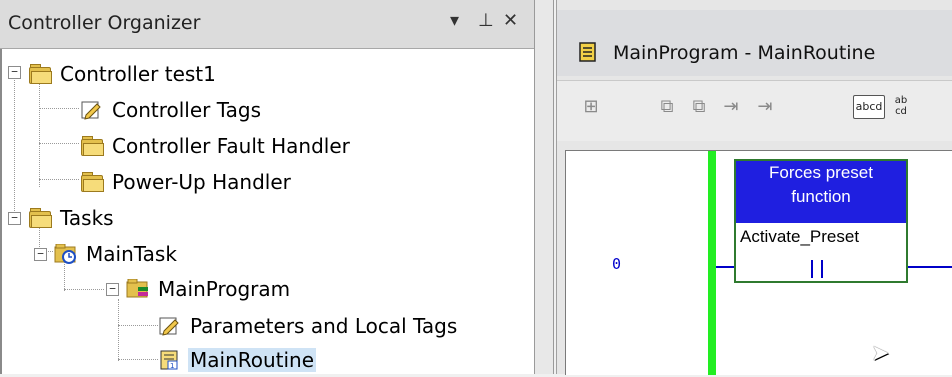 Image resolution: width=952 pixels, height=377 pixels. What do you see at coordinates (821, 196) in the screenshot?
I see `description-line-2: function` at bounding box center [821, 196].